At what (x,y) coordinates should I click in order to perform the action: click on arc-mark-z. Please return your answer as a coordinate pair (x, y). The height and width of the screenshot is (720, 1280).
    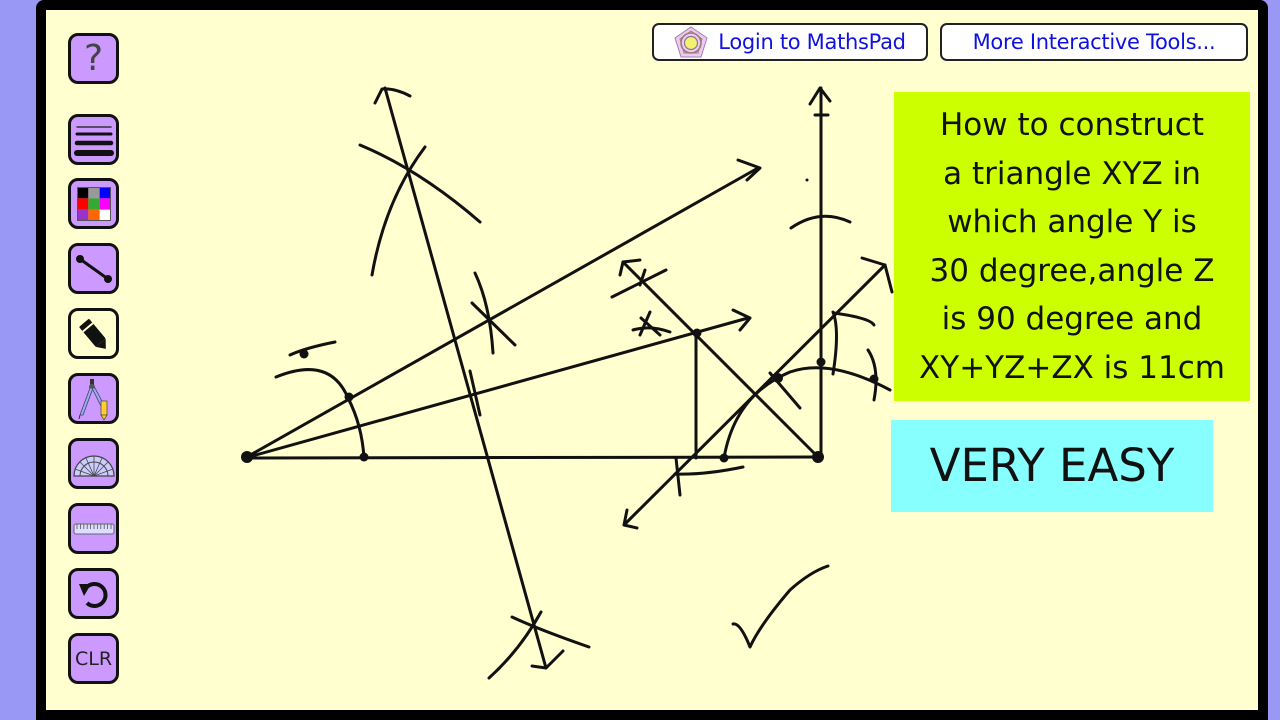
    Looking at the image, I should click on (709, 470).